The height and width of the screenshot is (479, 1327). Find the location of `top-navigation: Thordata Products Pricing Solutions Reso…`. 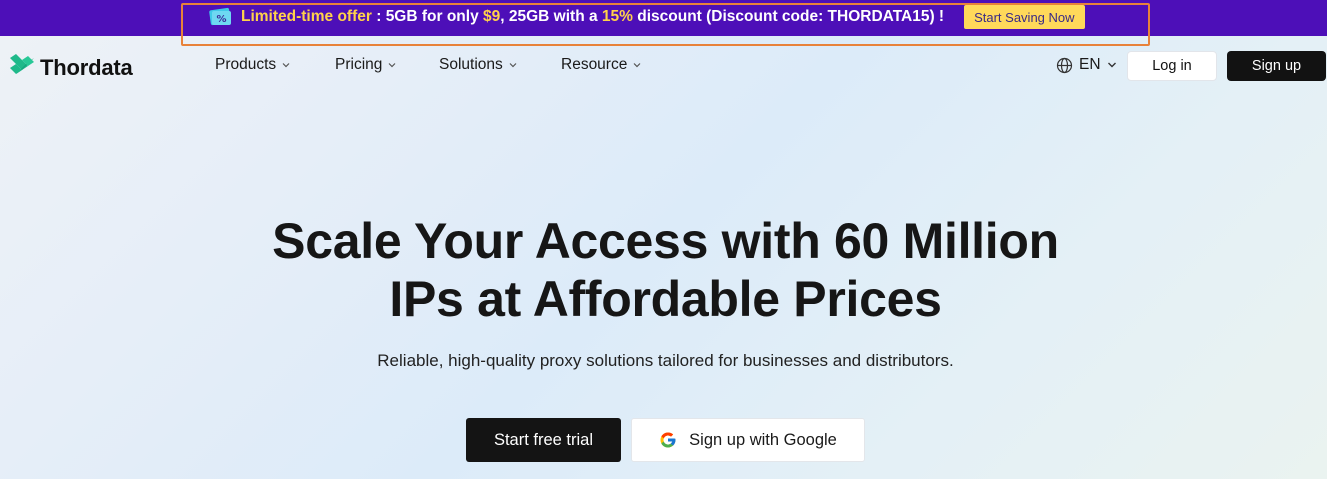

top-navigation: Thordata Products Pricing Solutions Reso… is located at coordinates (663, 66).